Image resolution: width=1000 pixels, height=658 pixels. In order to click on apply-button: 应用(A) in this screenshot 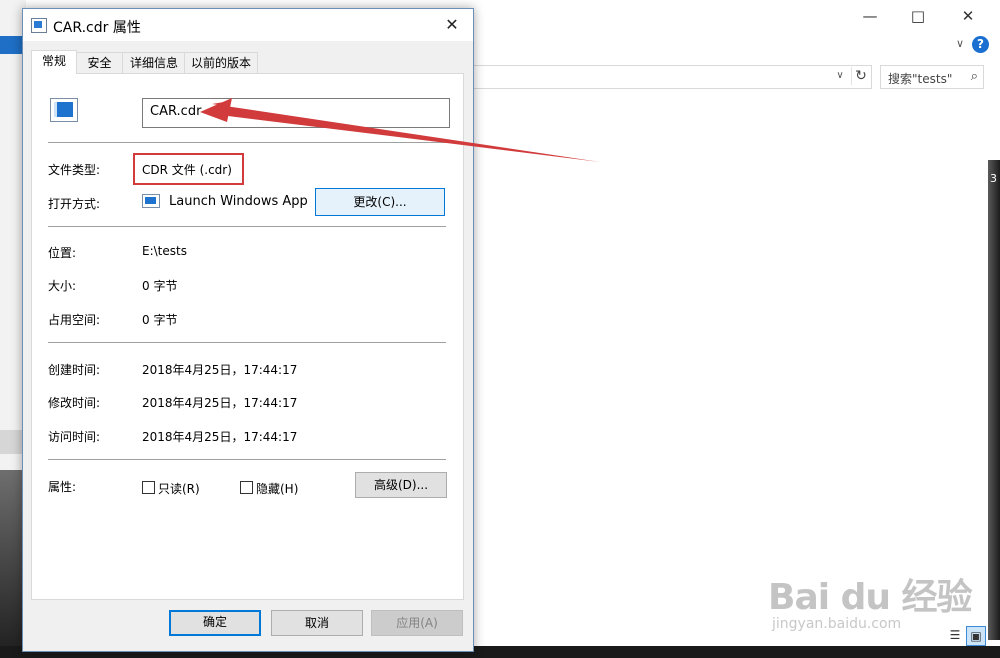, I will do `click(417, 623)`.